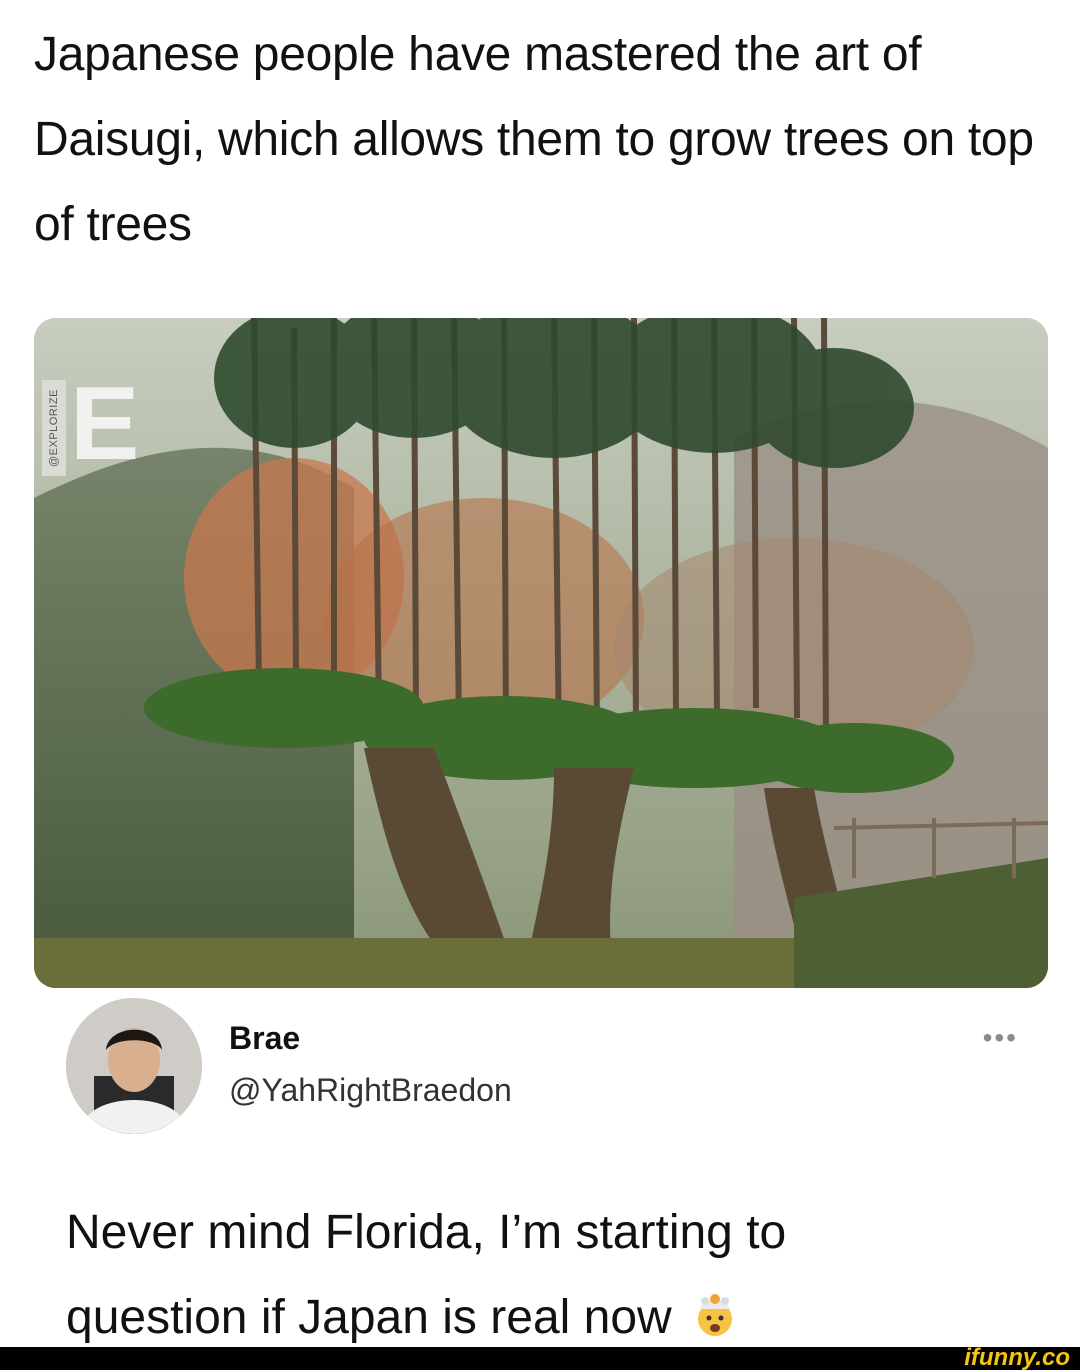 The width and height of the screenshot is (1080, 1372). Describe the element at coordinates (370, 1090) in the screenshot. I see `user-handle: @YahRightBraedon` at that location.